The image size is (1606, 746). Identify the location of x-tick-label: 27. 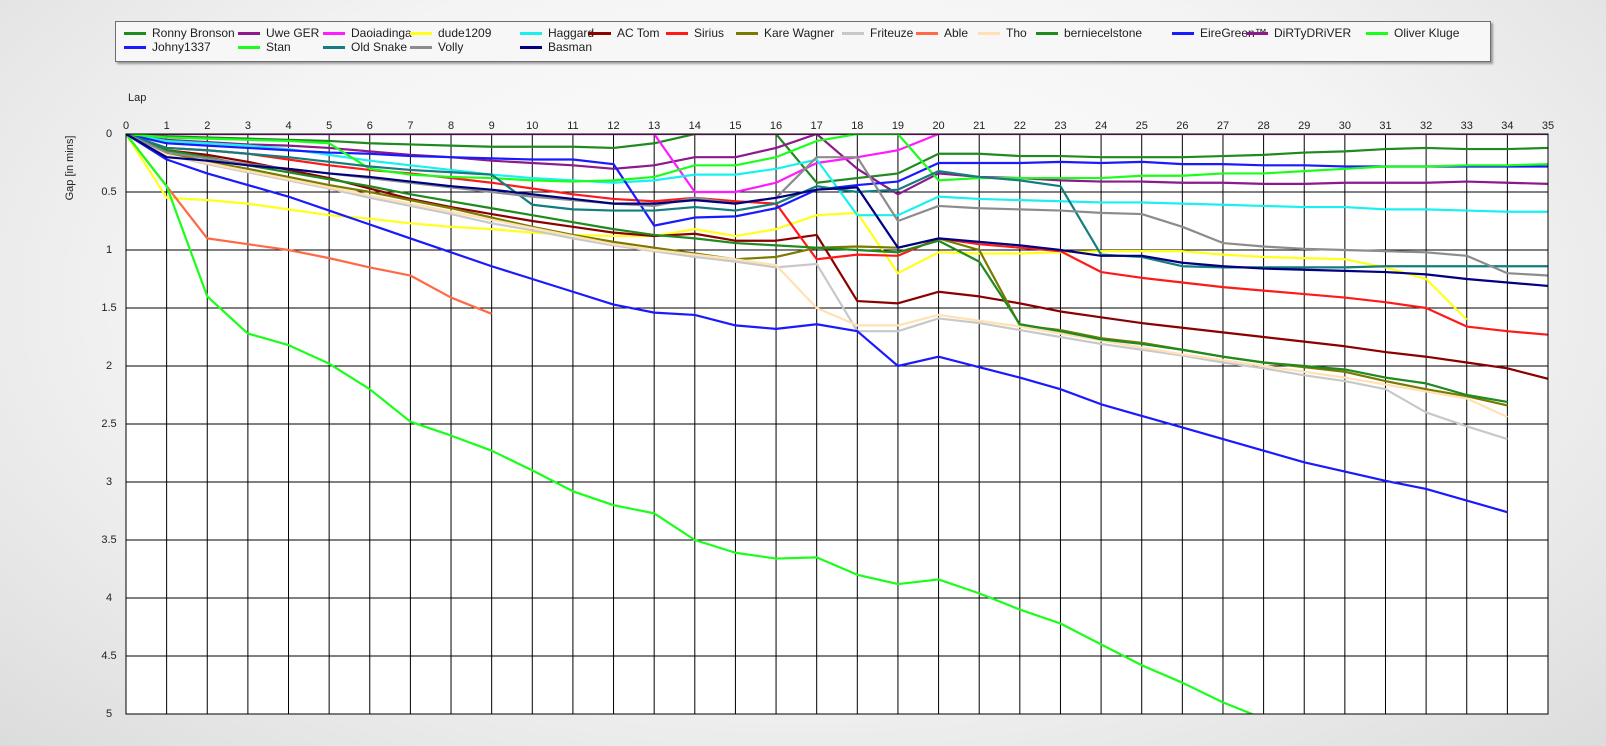
(1223, 126).